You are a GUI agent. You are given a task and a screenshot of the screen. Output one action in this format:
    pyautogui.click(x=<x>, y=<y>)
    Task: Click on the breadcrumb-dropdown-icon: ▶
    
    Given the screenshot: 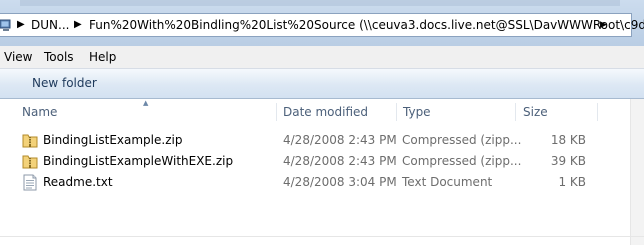 What is the action you would take?
    pyautogui.click(x=603, y=25)
    